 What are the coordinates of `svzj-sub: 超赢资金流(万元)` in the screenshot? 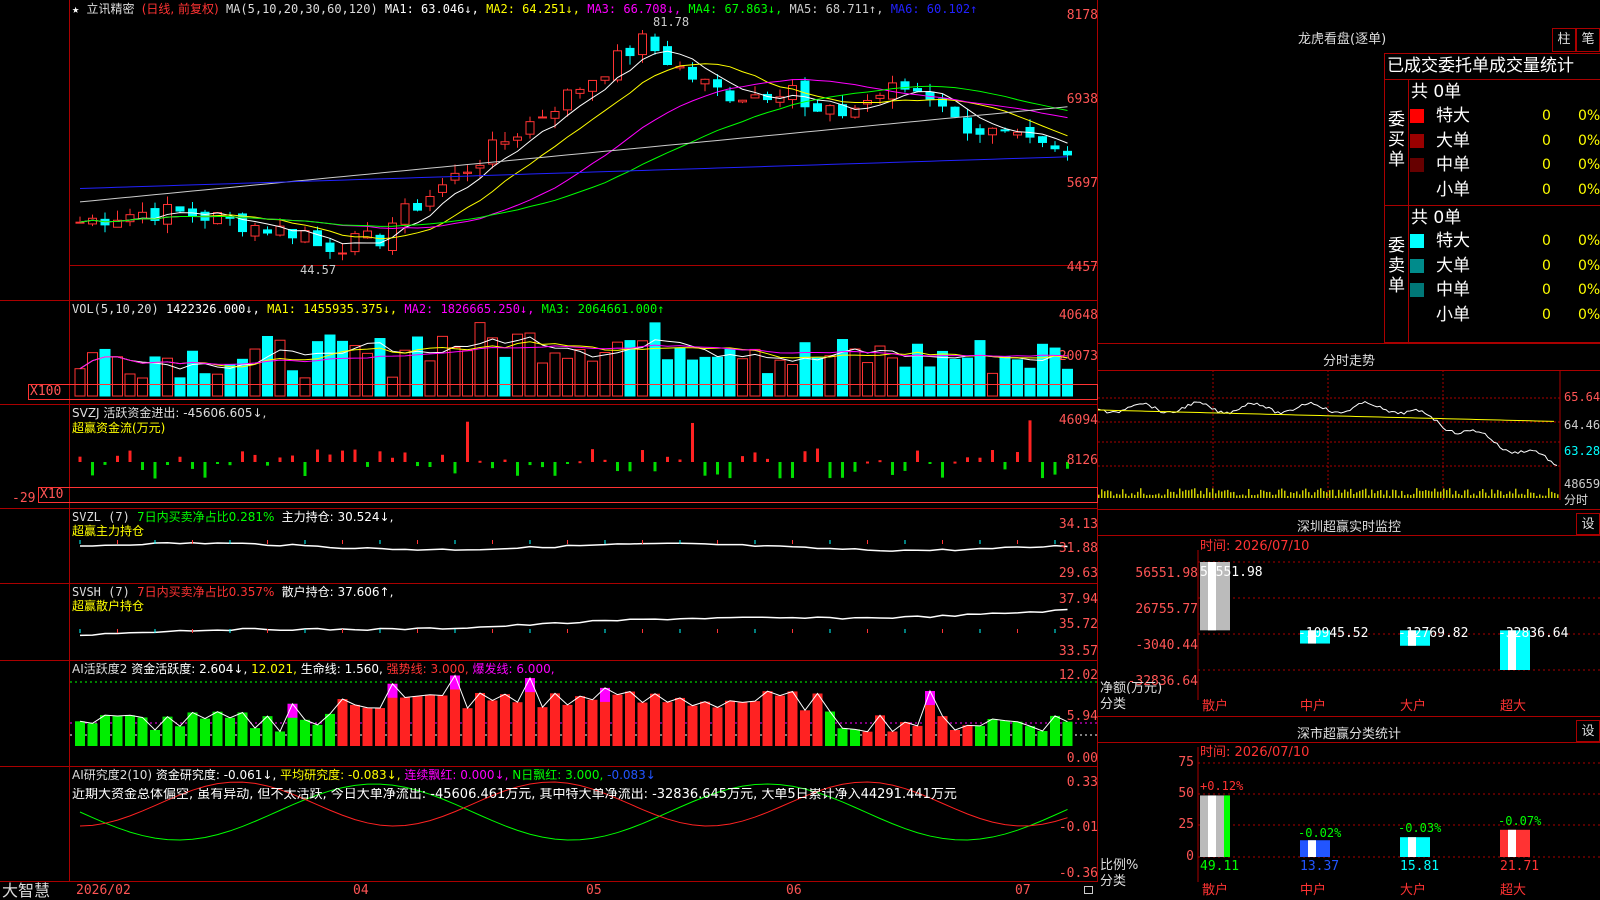 It's located at (119, 428).